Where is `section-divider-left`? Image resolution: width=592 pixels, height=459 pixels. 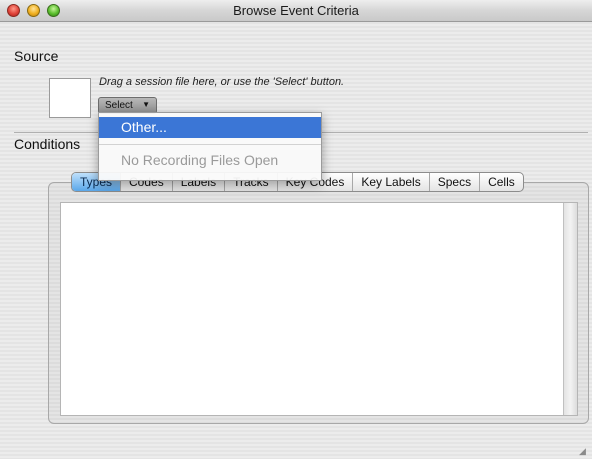 section-divider-left is located at coordinates (59, 132).